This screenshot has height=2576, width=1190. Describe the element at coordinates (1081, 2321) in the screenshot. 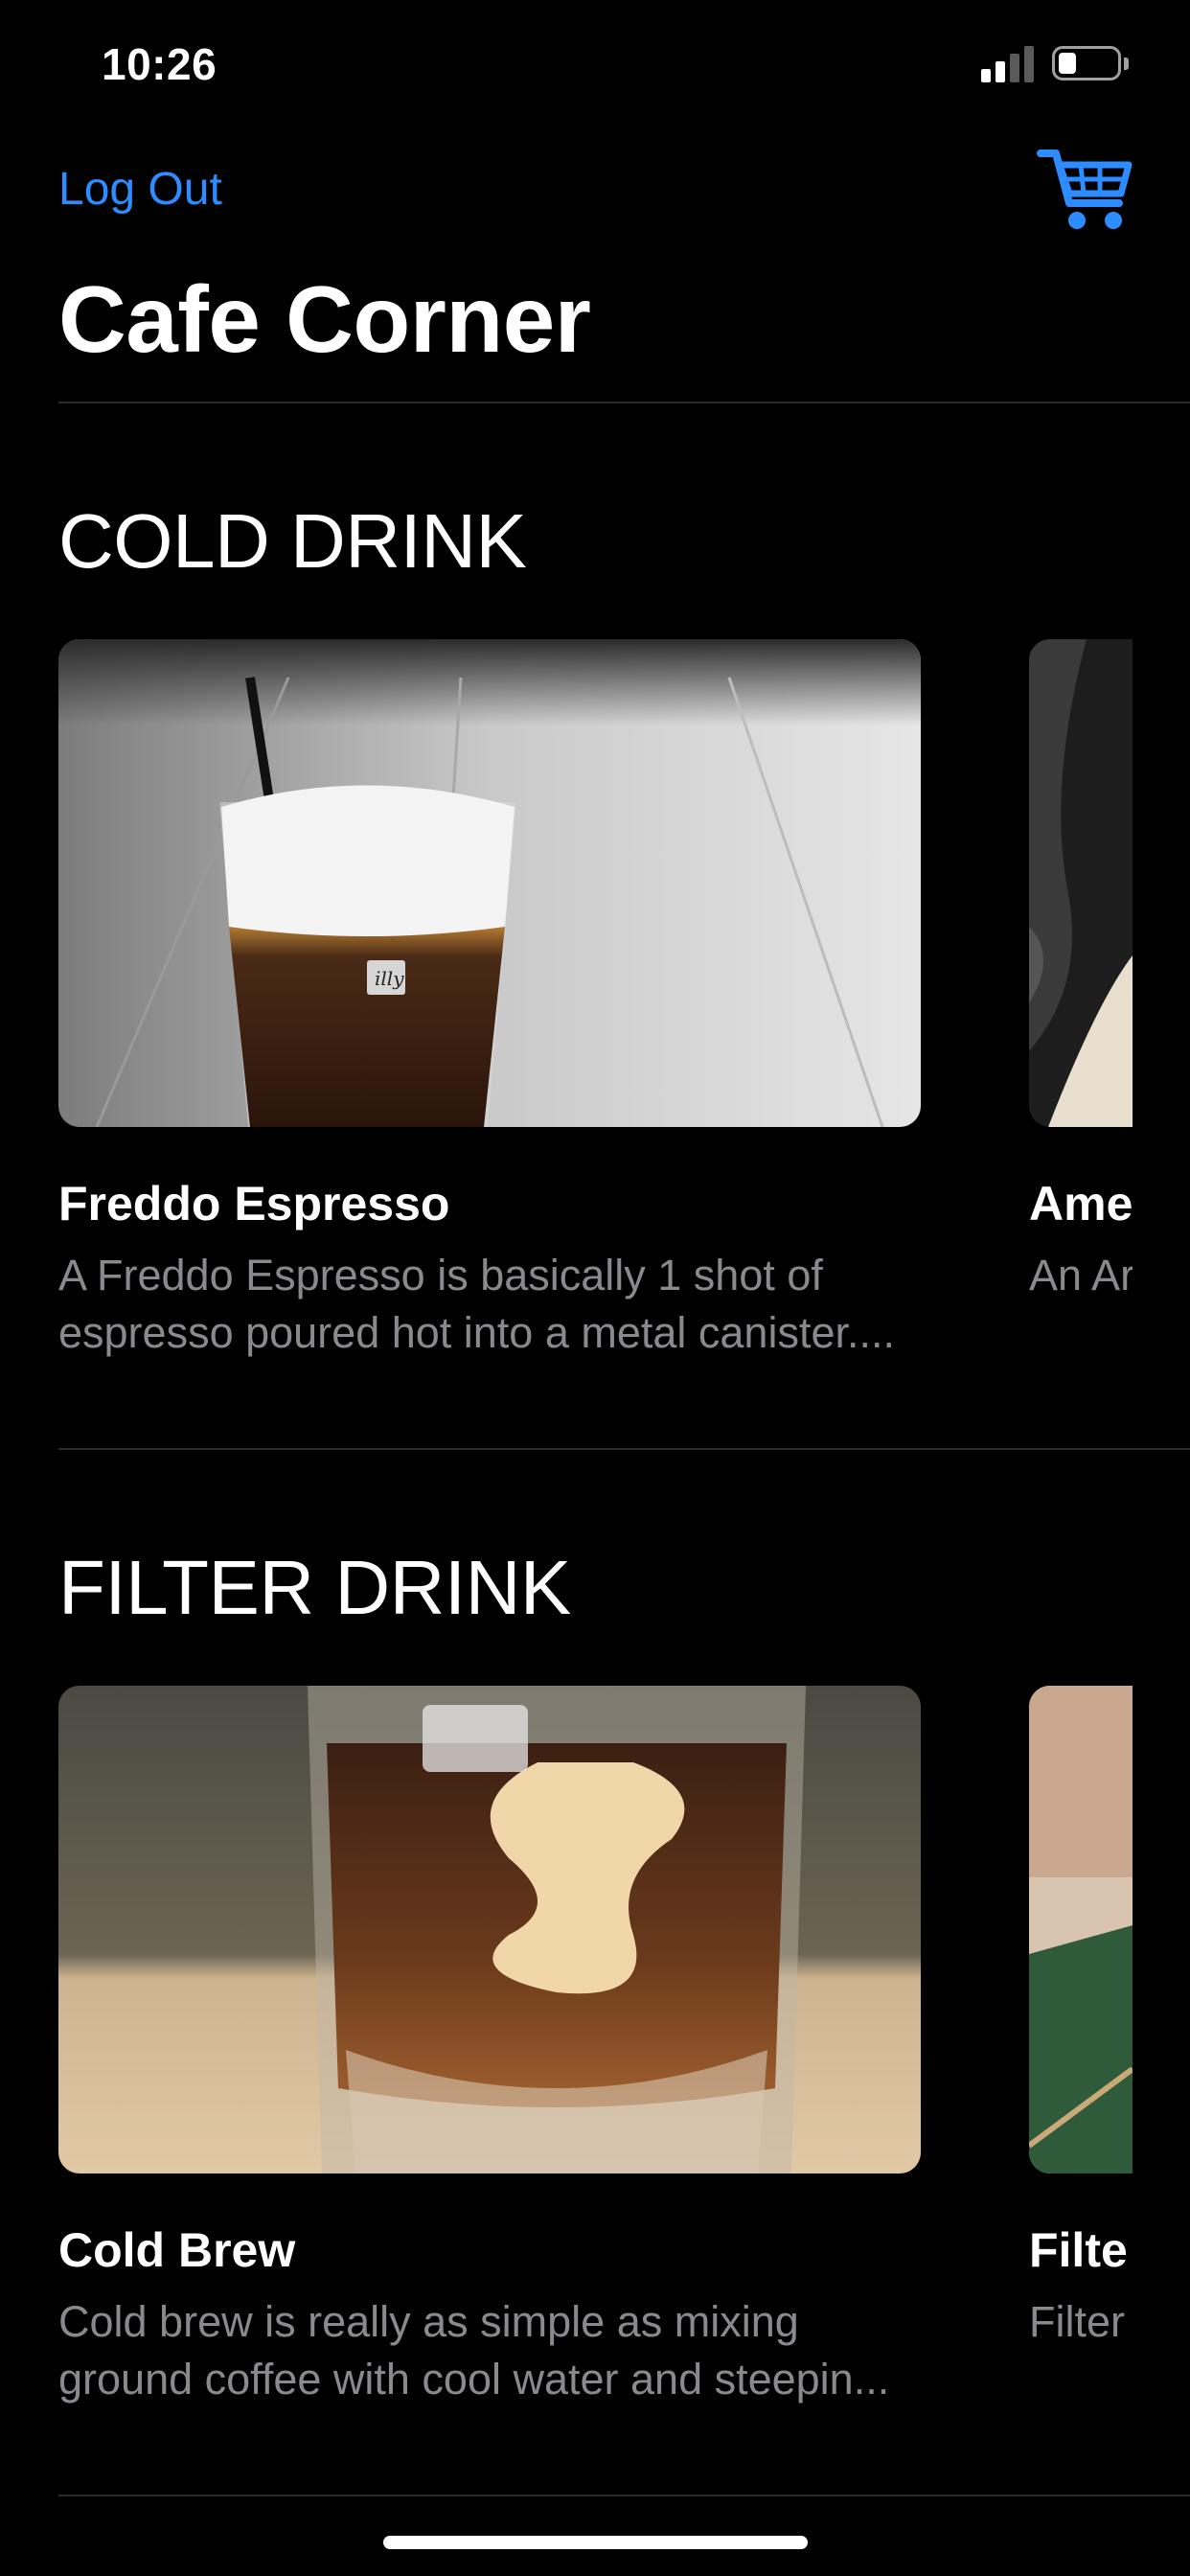

I see `product-description: Filter water` at that location.